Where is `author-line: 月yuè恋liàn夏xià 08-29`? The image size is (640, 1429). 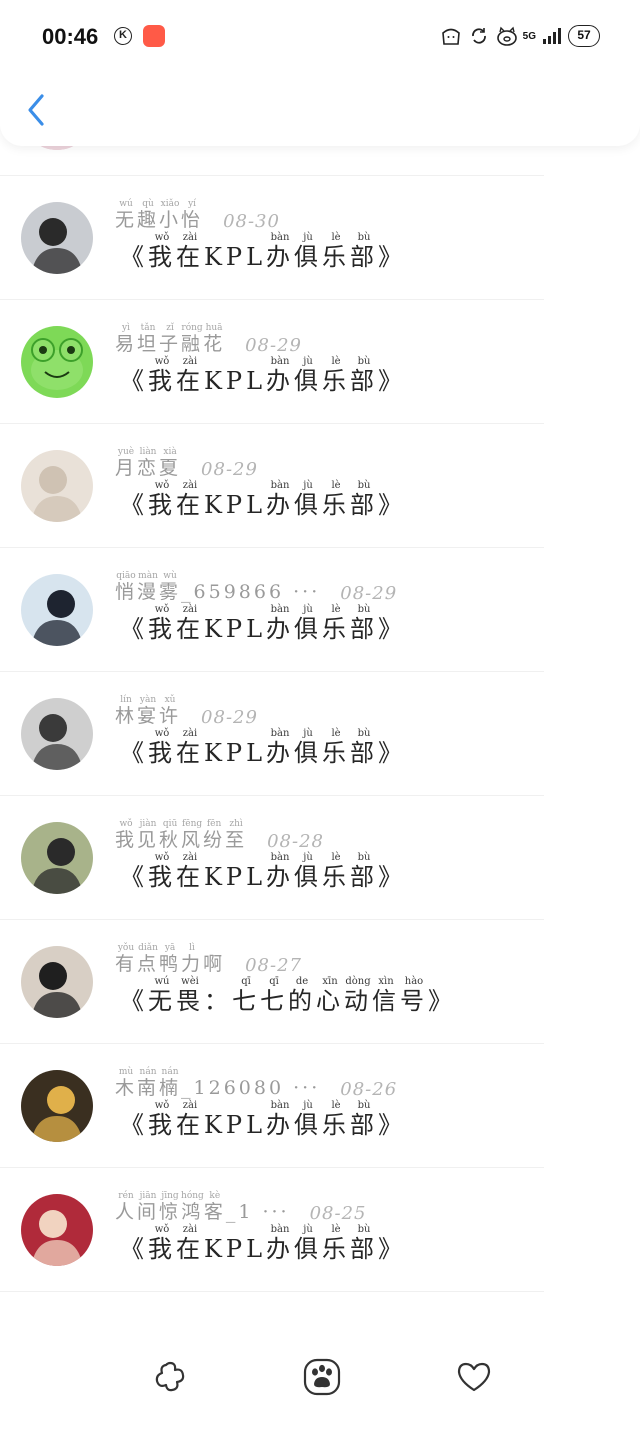 author-line: 月yuè恋liàn夏xià 08-29 is located at coordinates (186, 463).